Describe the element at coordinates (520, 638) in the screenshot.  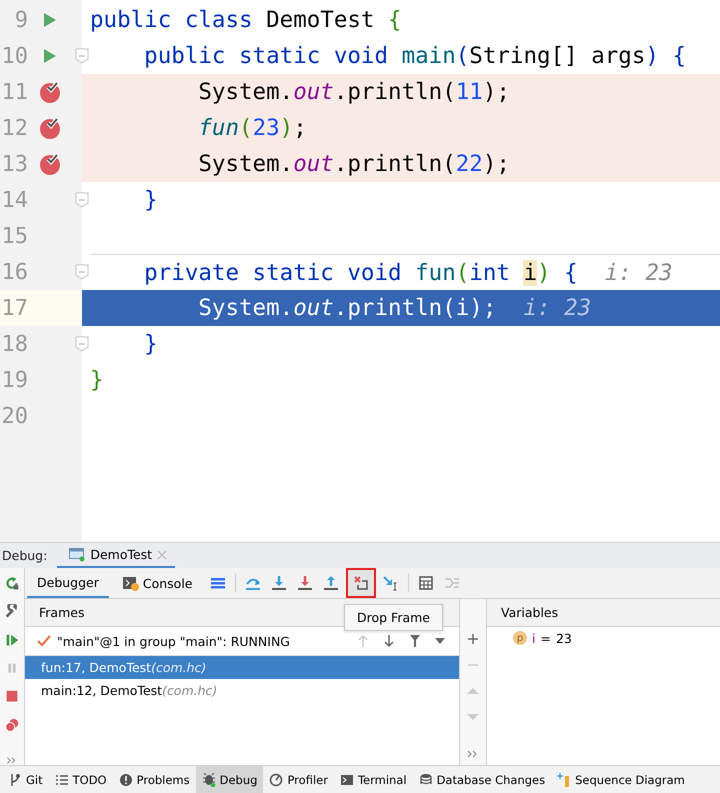
I see `parameter-badge: p` at that location.